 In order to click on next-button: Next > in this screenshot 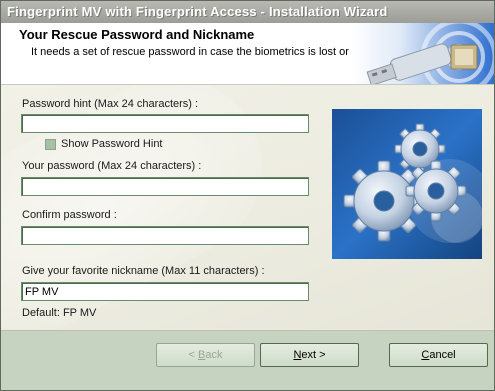, I will do `click(309, 355)`.